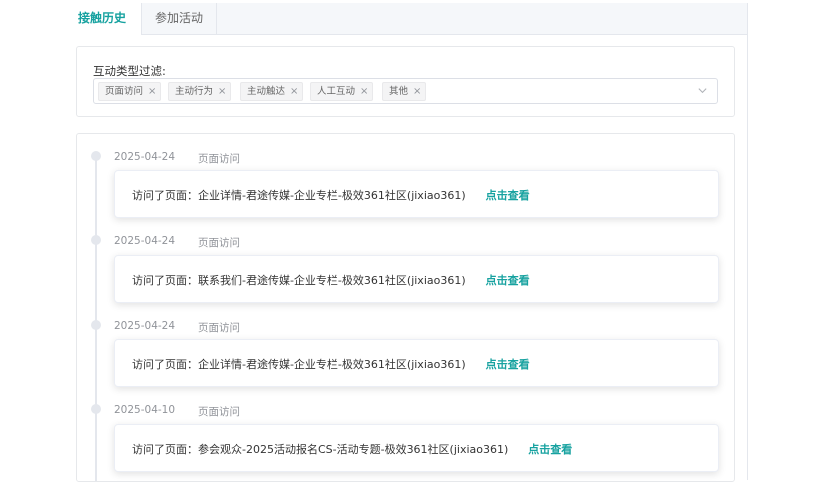  I want to click on filter-tag-label: 主动行为, so click(194, 91).